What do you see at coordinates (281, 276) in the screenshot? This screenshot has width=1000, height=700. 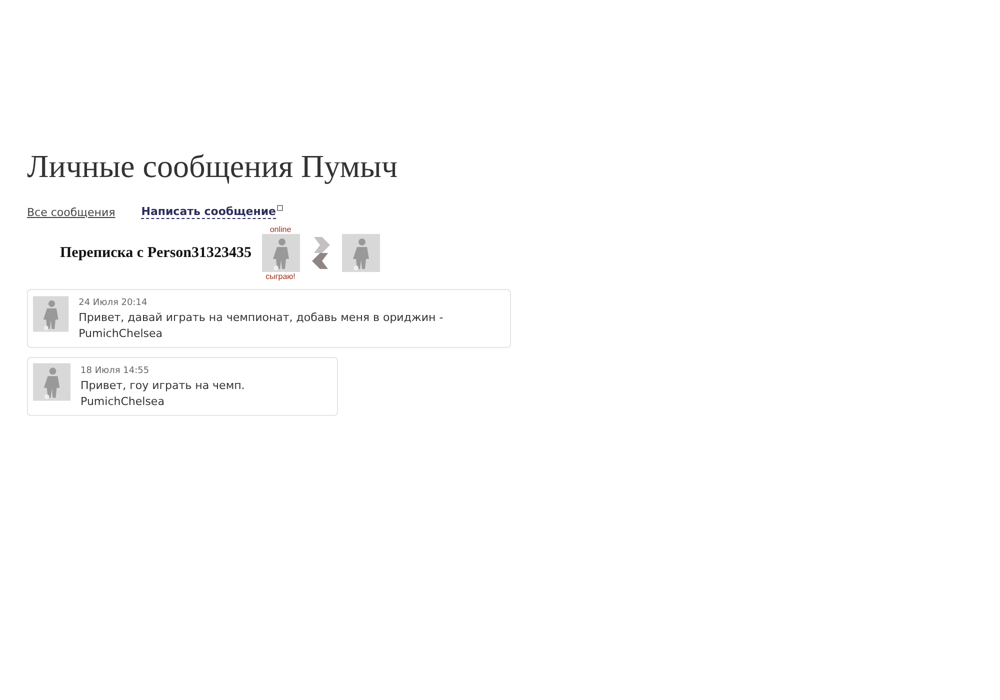 I see `play-label: сыграю!` at bounding box center [281, 276].